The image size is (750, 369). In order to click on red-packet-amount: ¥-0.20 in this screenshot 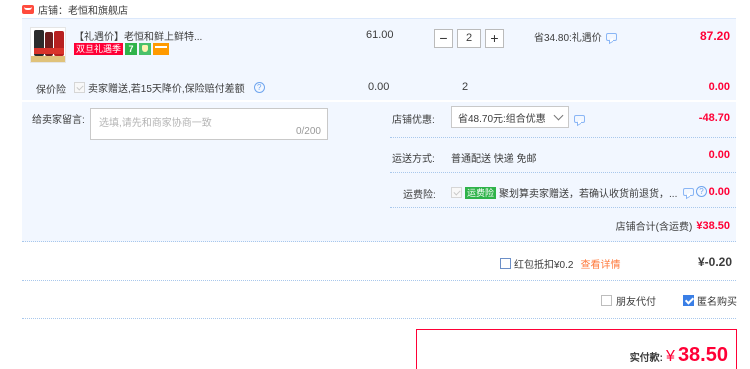, I will do `click(714, 262)`.